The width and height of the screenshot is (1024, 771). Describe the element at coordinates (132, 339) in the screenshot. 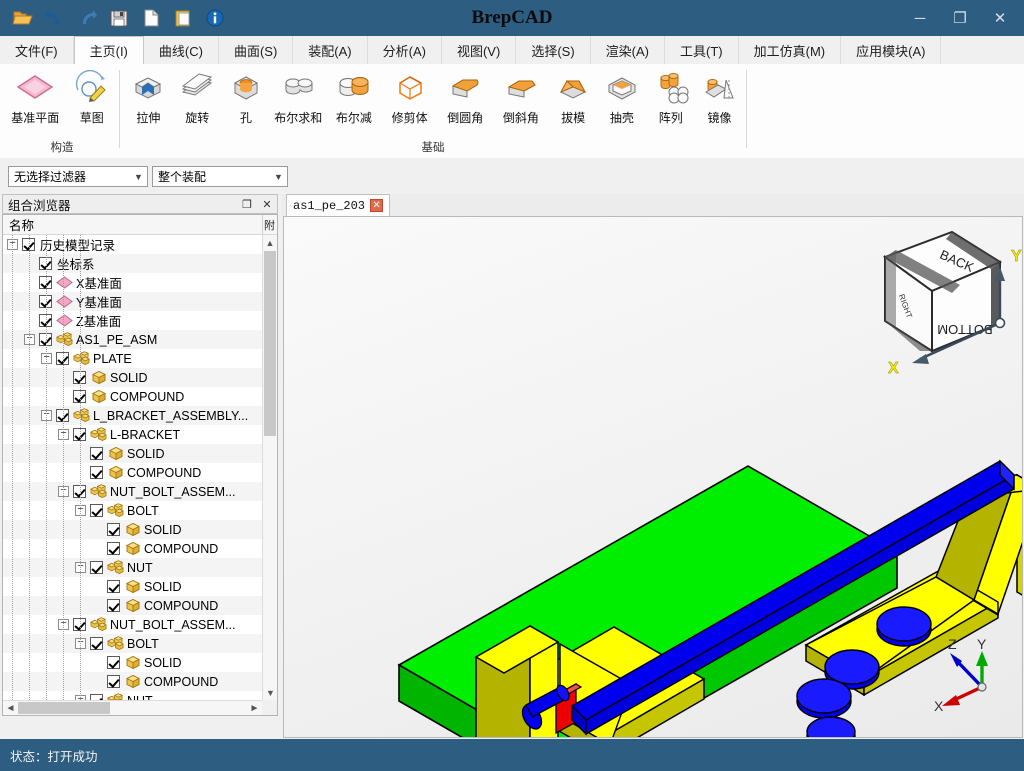

I see `tree-item-as1-pe-asm: − AS1_PE_ASM` at that location.